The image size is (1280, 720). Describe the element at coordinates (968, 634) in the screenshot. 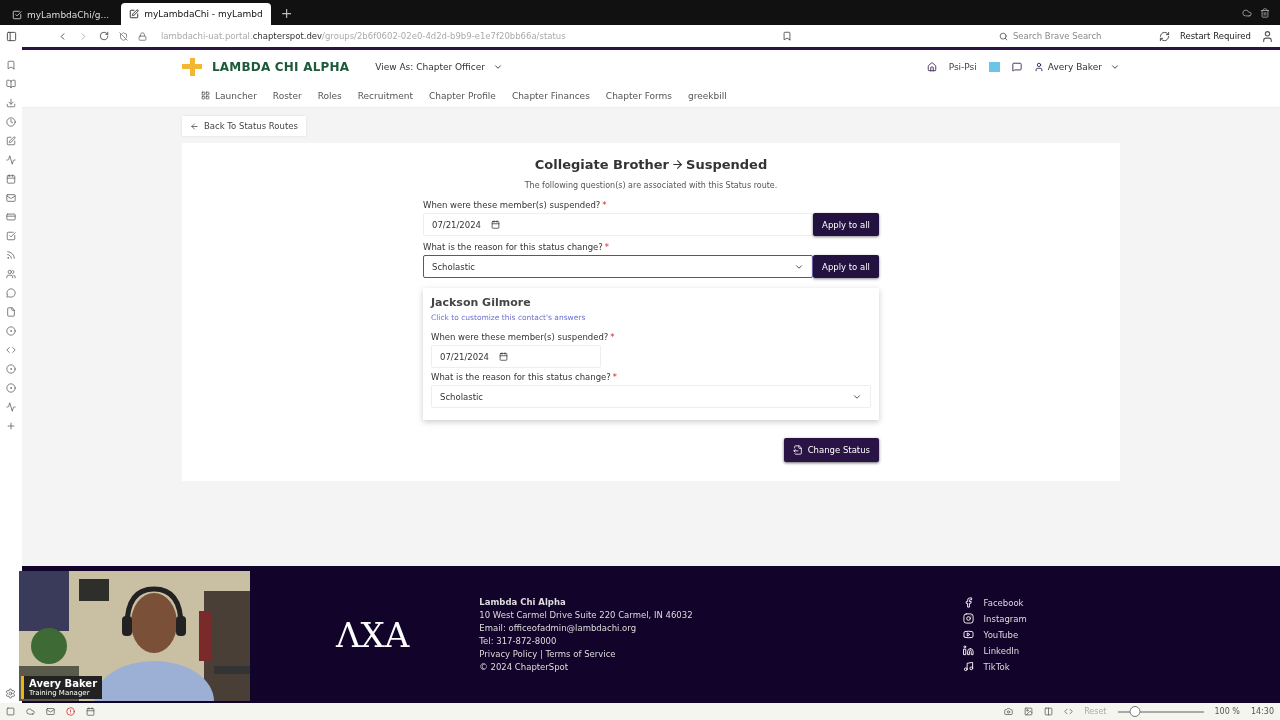

I see `youtube-icon` at that location.